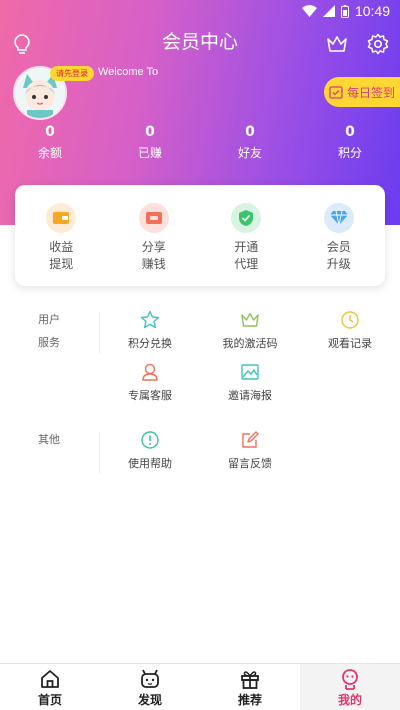 The image size is (400, 710). Describe the element at coordinates (338, 247) in the screenshot. I see `quick-action-line1: 会员` at that location.